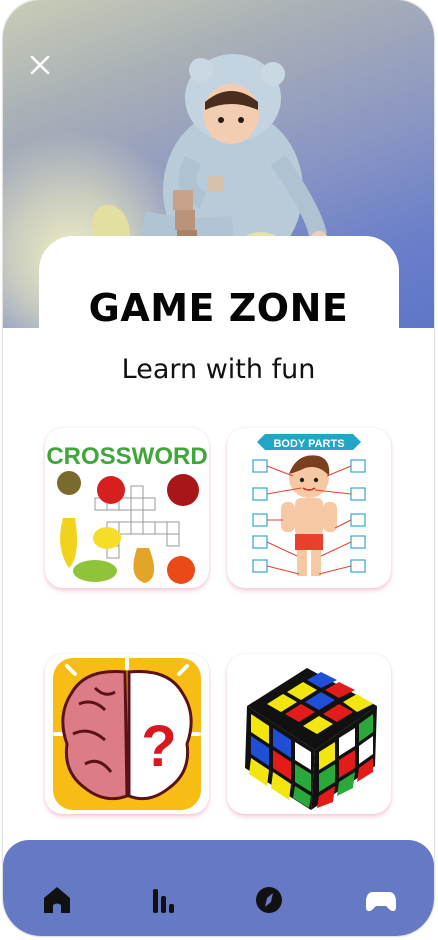  I want to click on crossword-puzzle-image: CROSSWORD, so click(127, 511).